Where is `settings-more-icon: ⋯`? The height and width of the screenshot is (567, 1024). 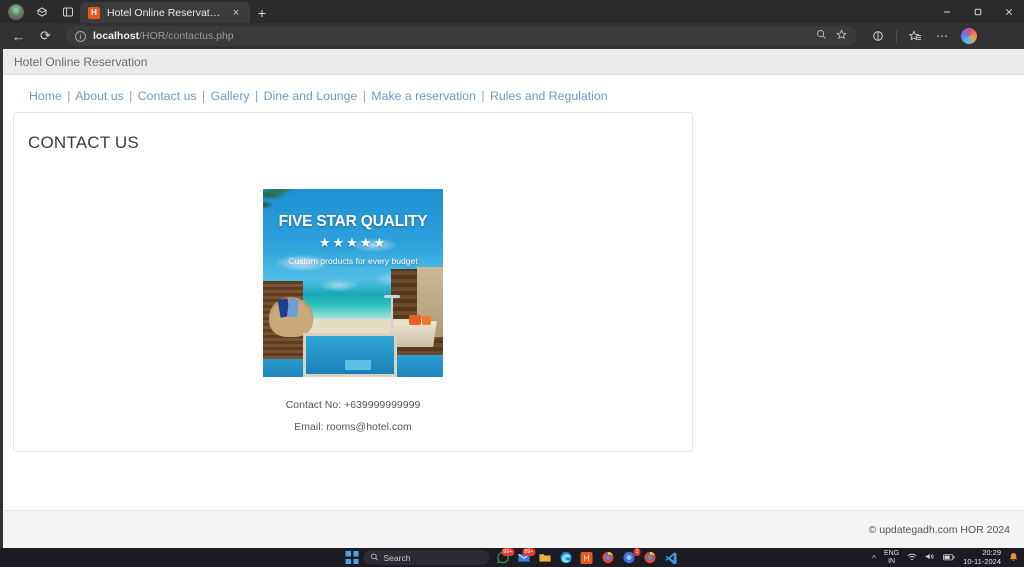
settings-more-icon: ⋯ is located at coordinates (942, 36).